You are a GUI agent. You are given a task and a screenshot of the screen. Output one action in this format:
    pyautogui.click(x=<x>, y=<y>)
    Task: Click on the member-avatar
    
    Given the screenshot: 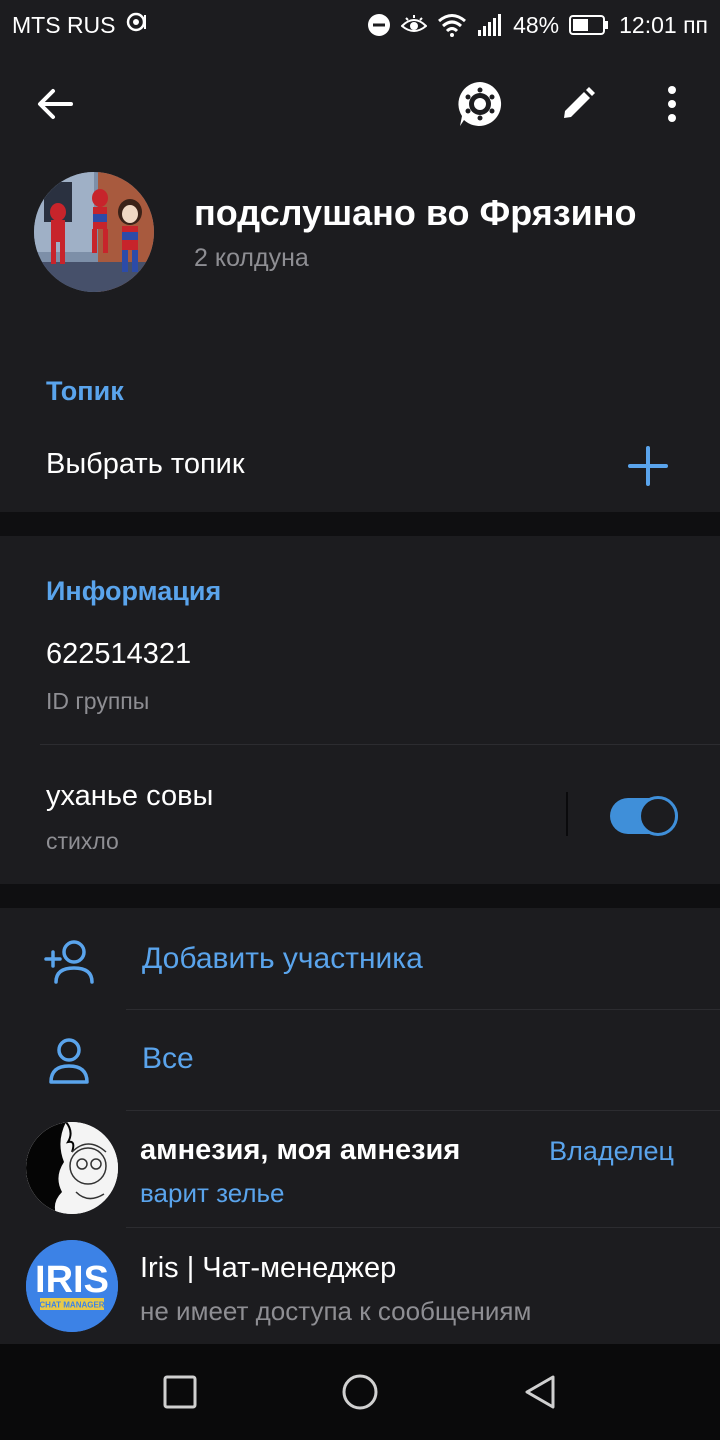 What is the action you would take?
    pyautogui.click(x=72, y=1168)
    